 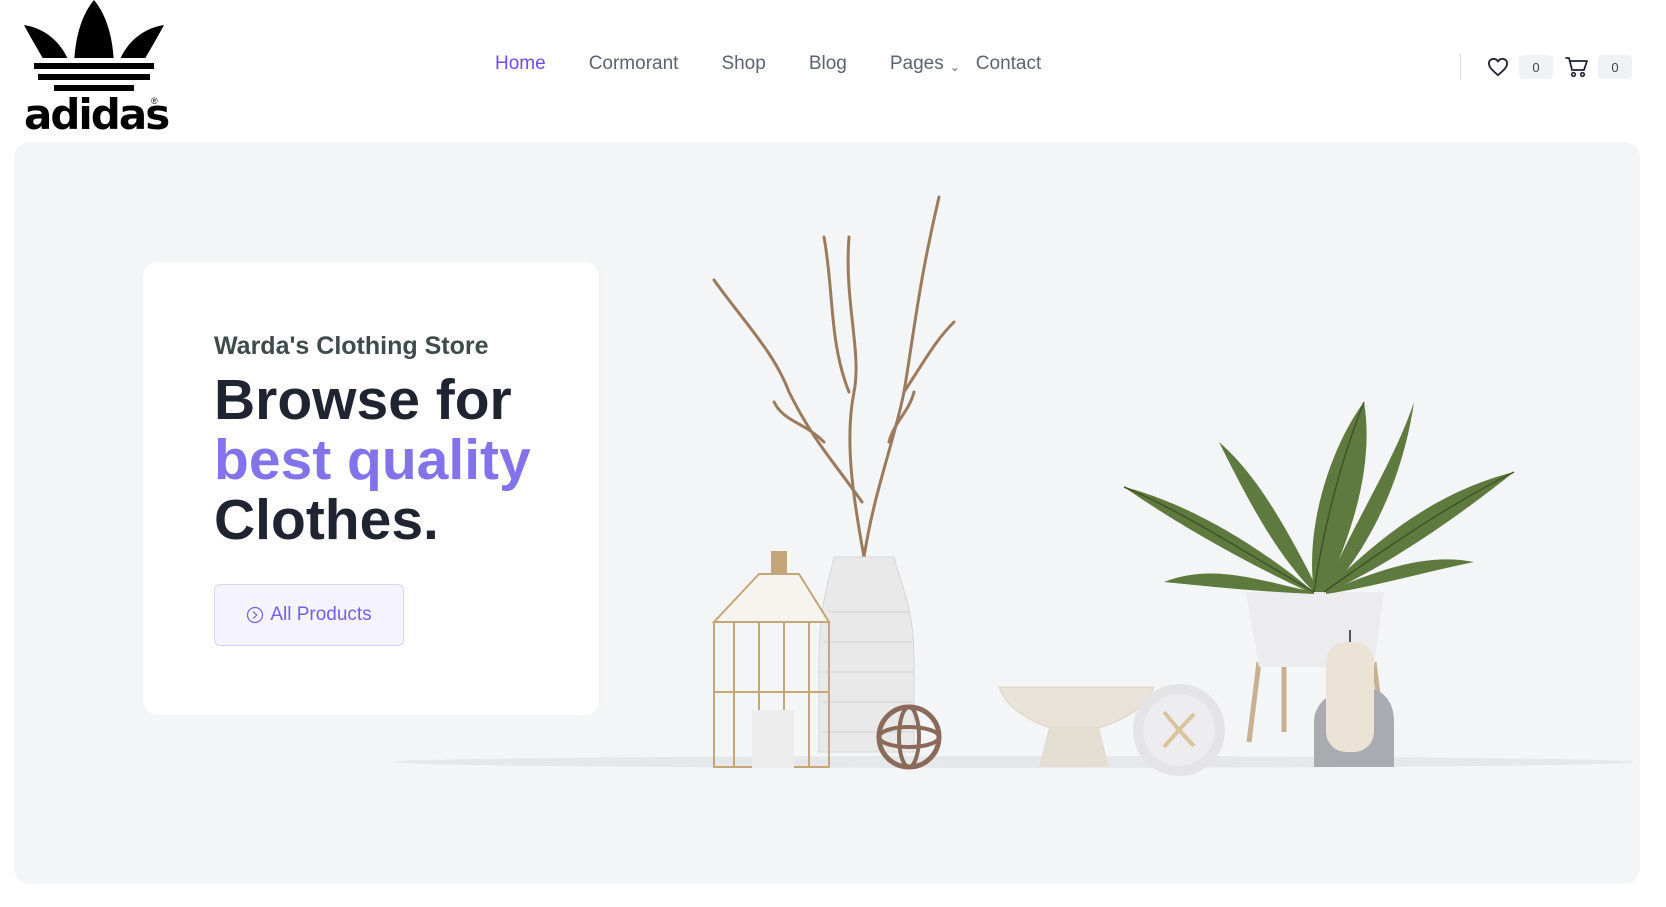 What do you see at coordinates (916, 63) in the screenshot?
I see `nav-item-pages-label: Pages` at bounding box center [916, 63].